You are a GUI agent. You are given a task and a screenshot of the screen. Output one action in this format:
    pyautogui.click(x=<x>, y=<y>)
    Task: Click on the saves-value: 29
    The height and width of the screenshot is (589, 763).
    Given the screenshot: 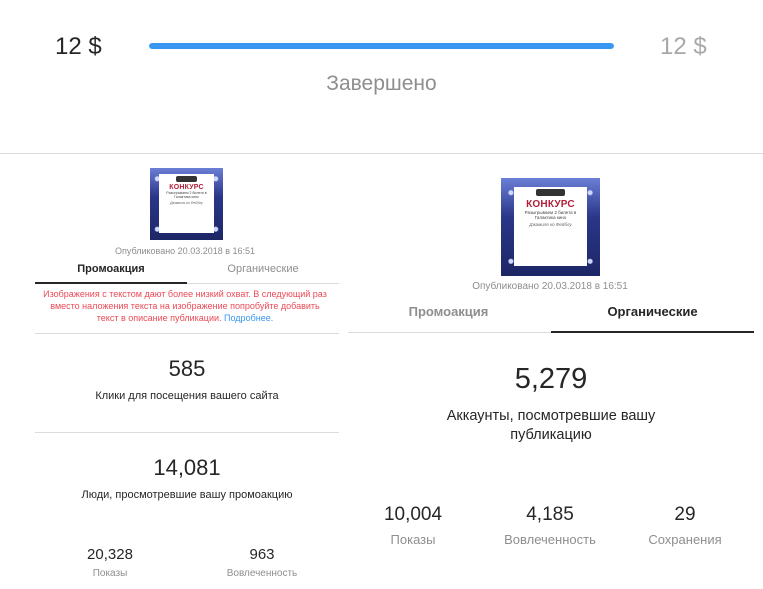 What is the action you would take?
    pyautogui.click(x=685, y=514)
    